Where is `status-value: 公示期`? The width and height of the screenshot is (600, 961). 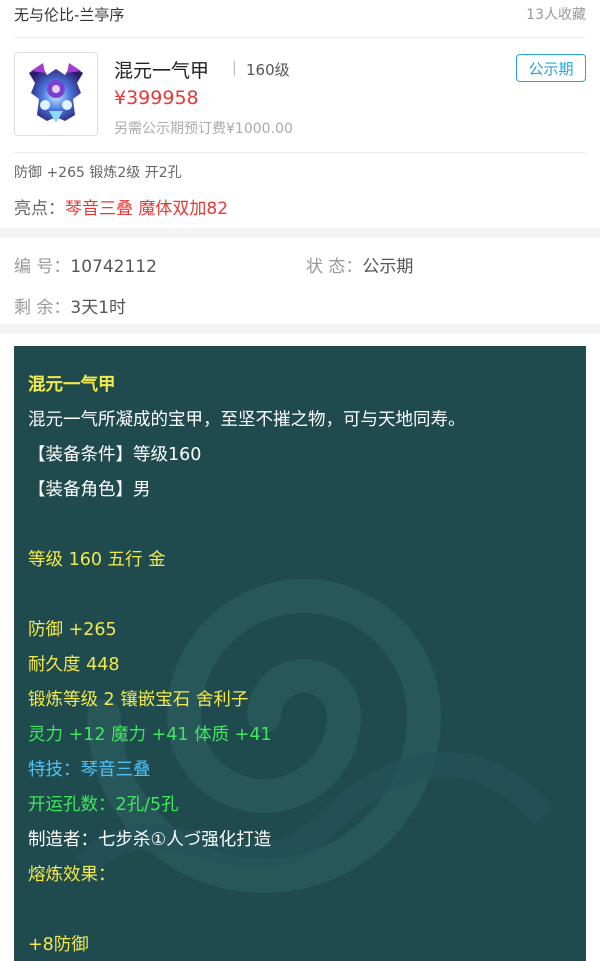 status-value: 公示期 is located at coordinates (388, 267).